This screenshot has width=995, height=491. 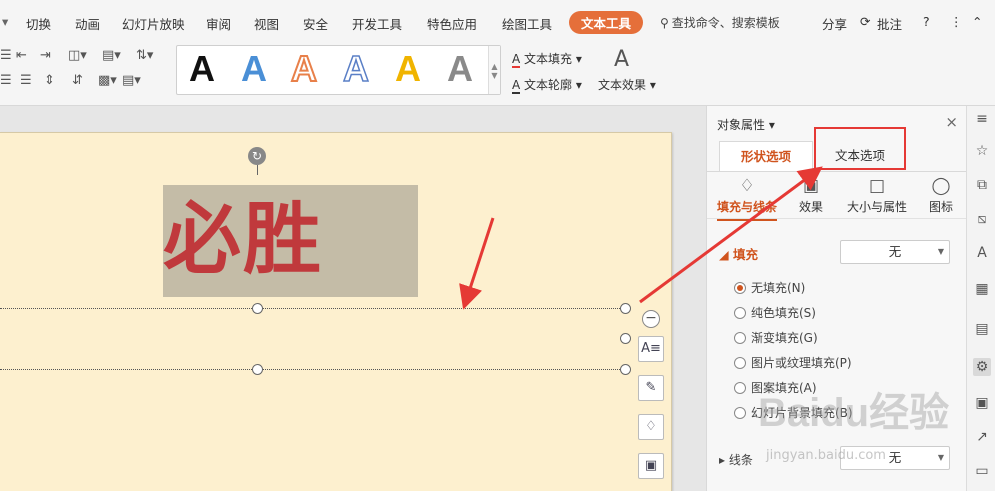 What do you see at coordinates (356, 68) in the screenshot?
I see `art-style-blue-outline: A` at bounding box center [356, 68].